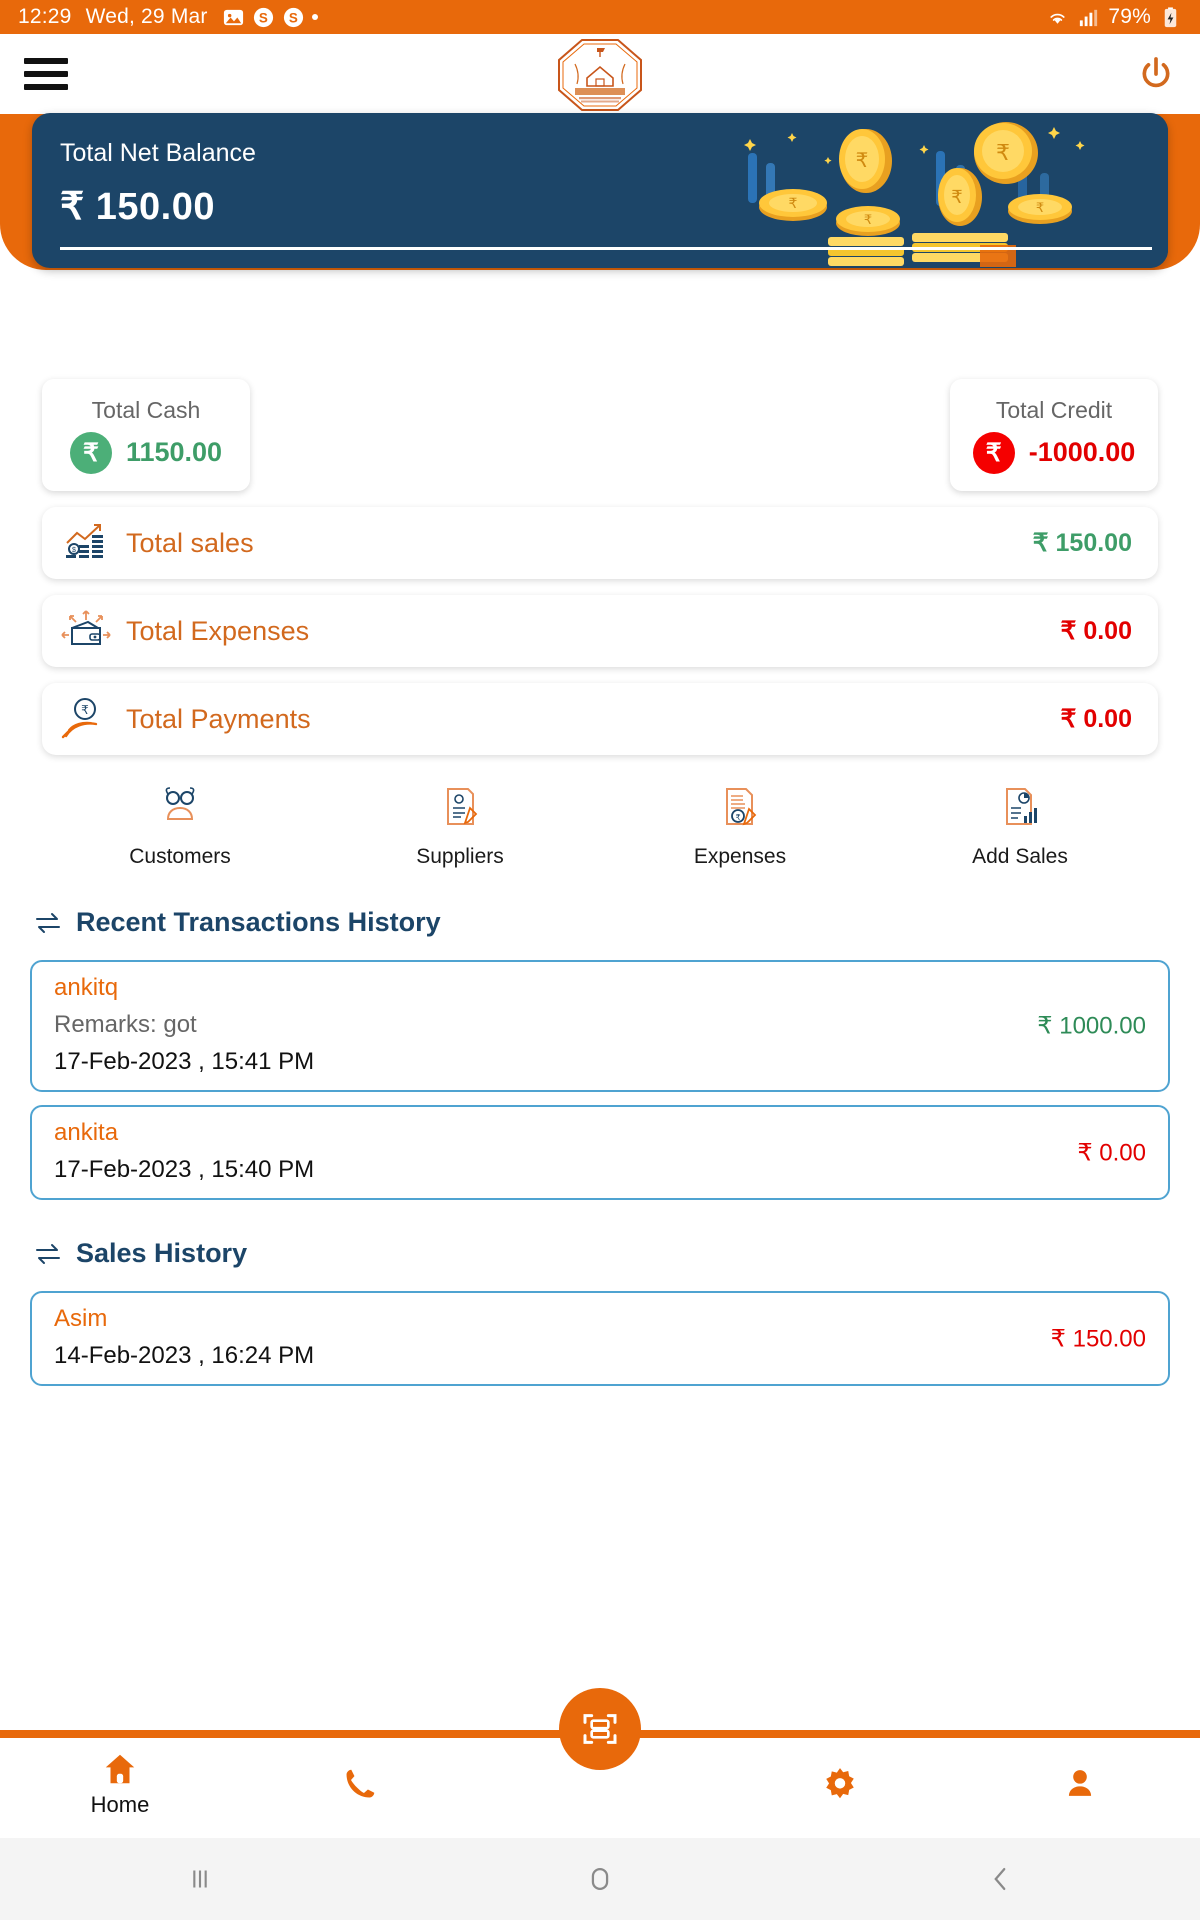 This screenshot has height=1920, width=1200. Describe the element at coordinates (740, 807) in the screenshot. I see `expenses-document-icon: ₹` at that location.